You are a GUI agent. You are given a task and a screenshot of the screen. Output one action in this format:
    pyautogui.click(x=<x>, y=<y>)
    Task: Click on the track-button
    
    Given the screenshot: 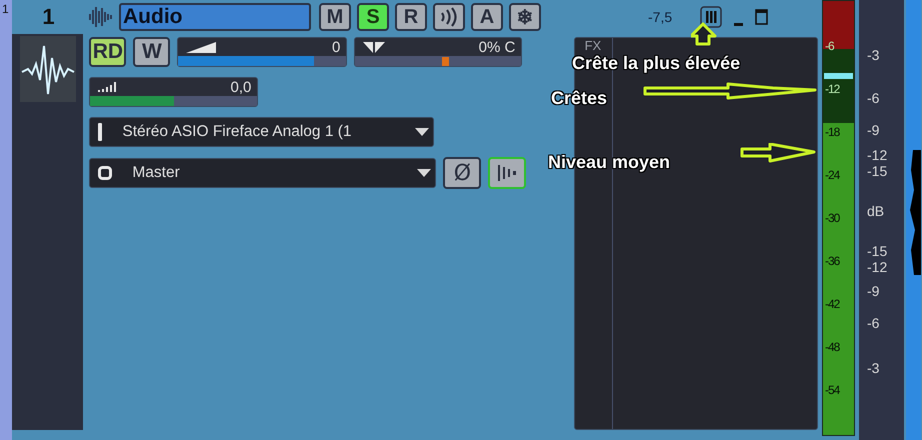 What is the action you would take?
    pyautogui.click(x=449, y=17)
    